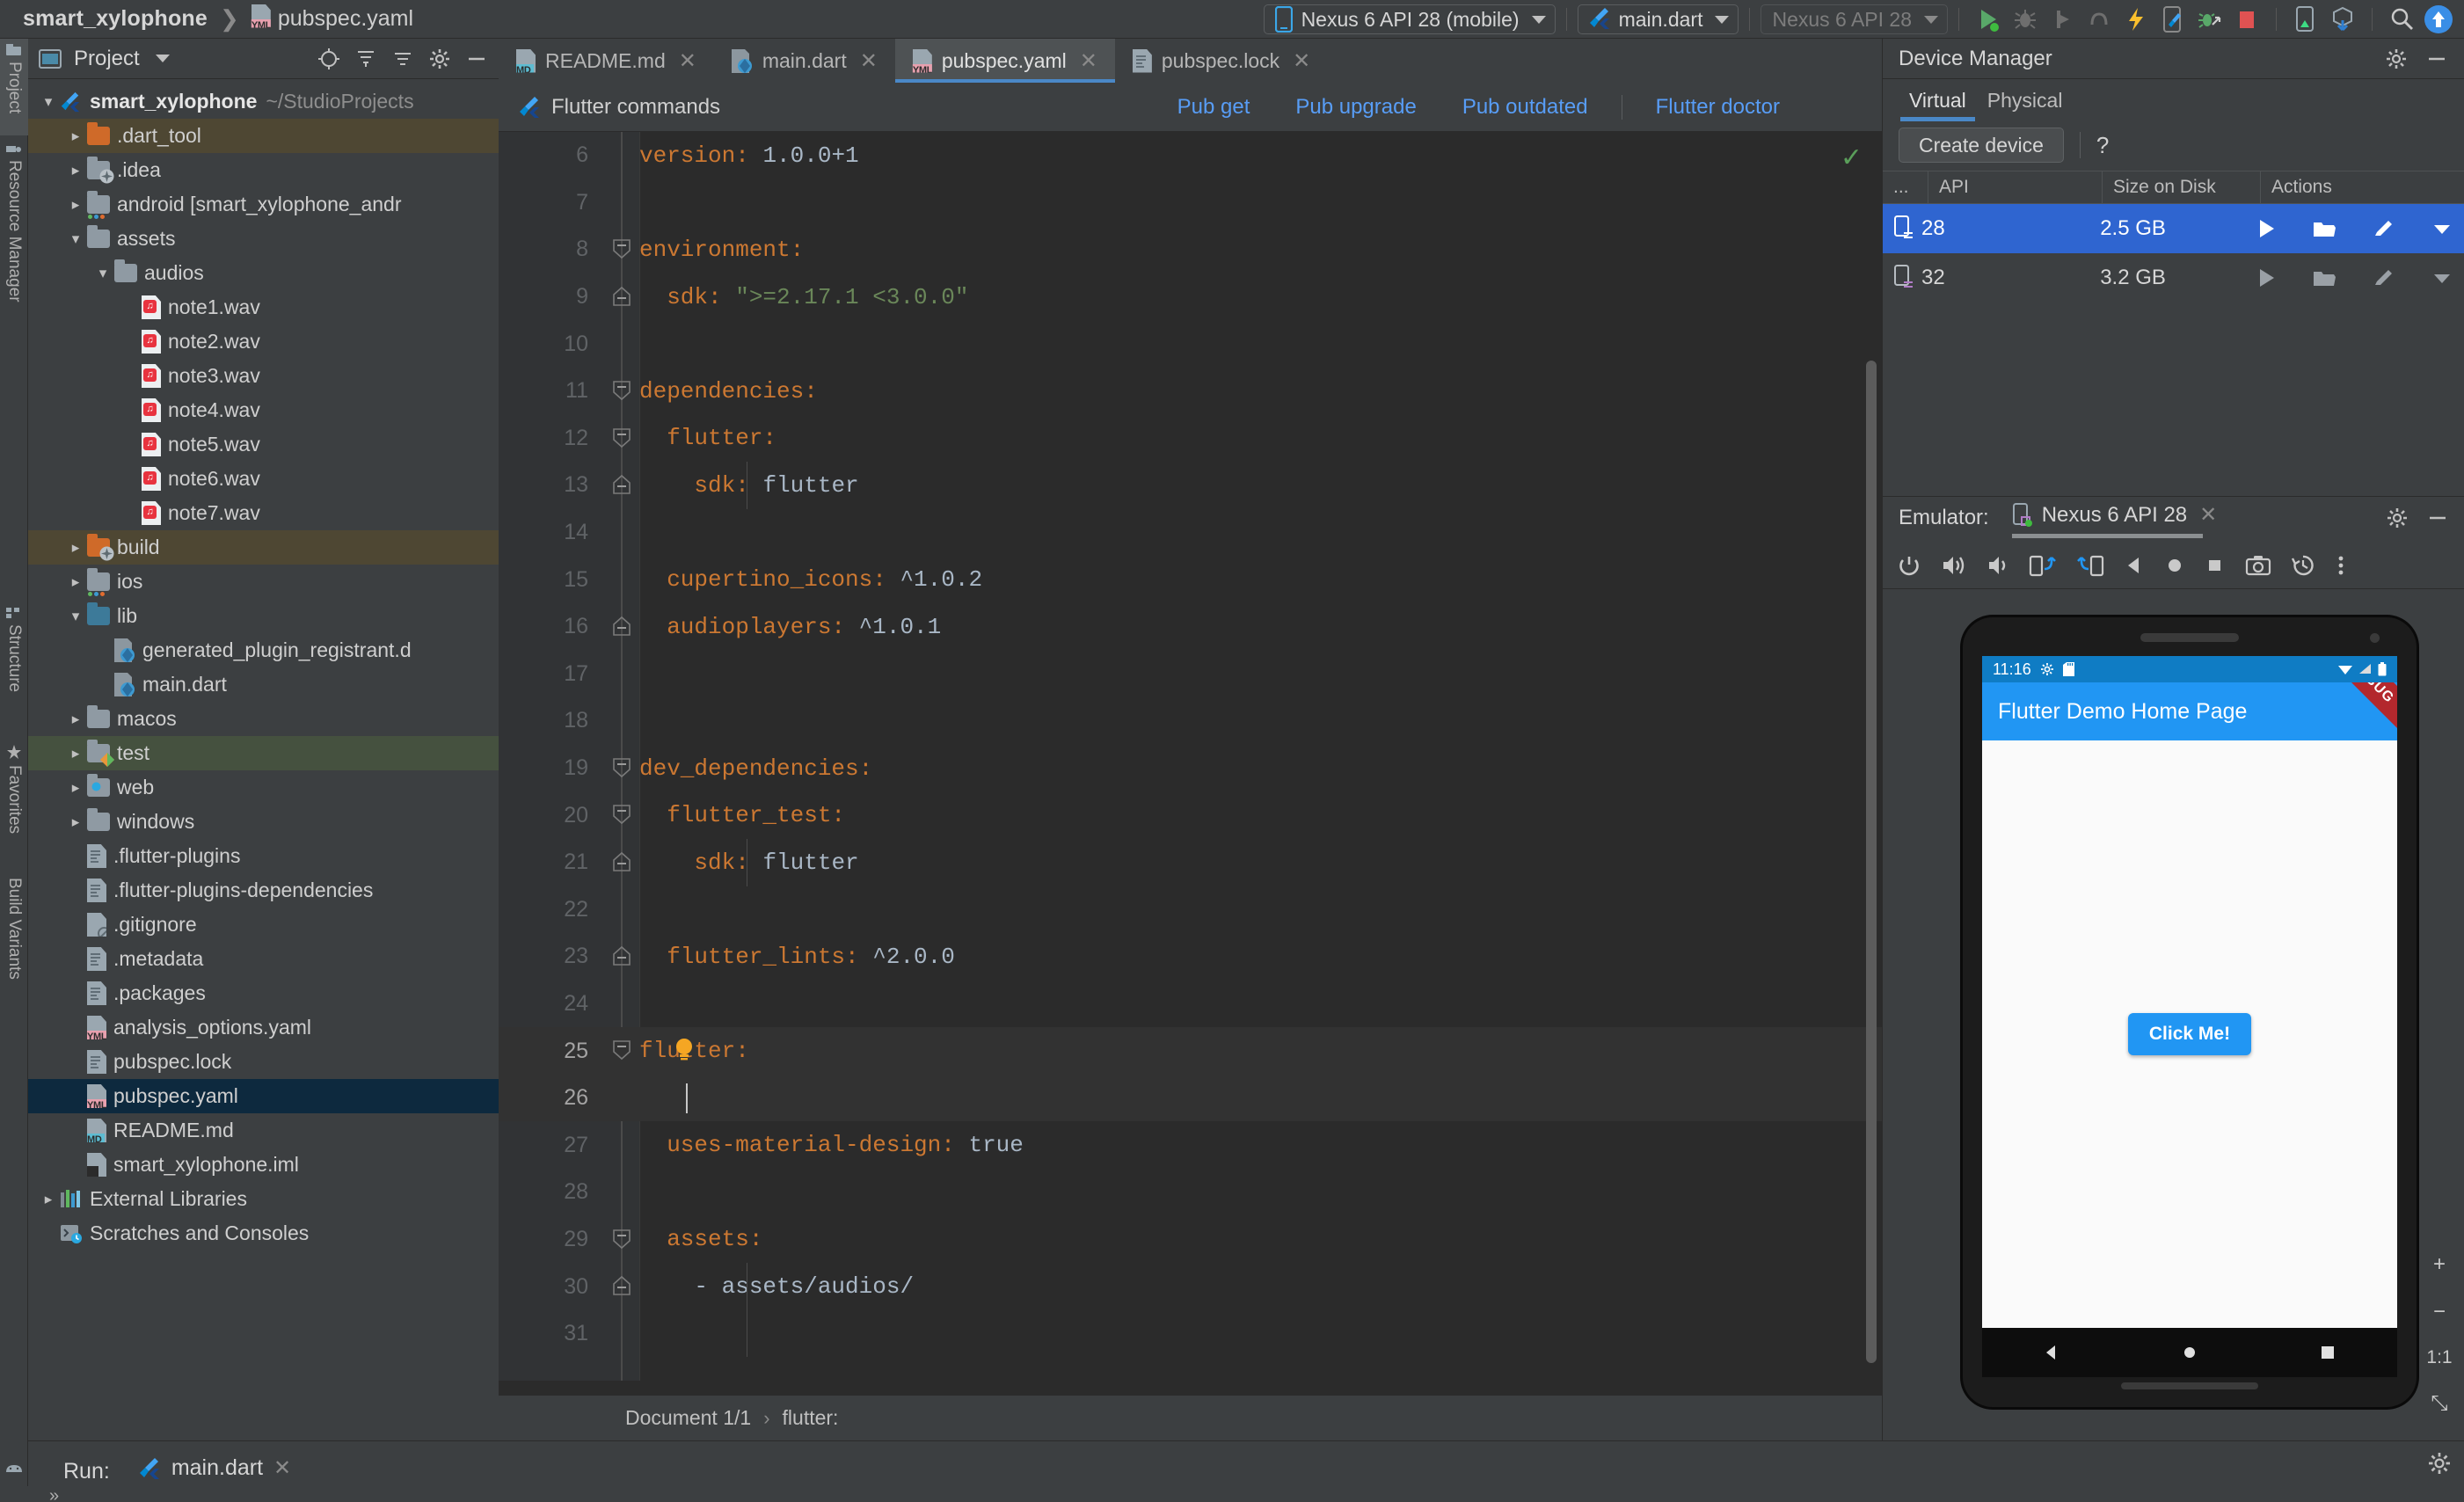  What do you see at coordinates (263, 307) in the screenshot?
I see `tree-row: ▸♫ note1.wav` at bounding box center [263, 307].